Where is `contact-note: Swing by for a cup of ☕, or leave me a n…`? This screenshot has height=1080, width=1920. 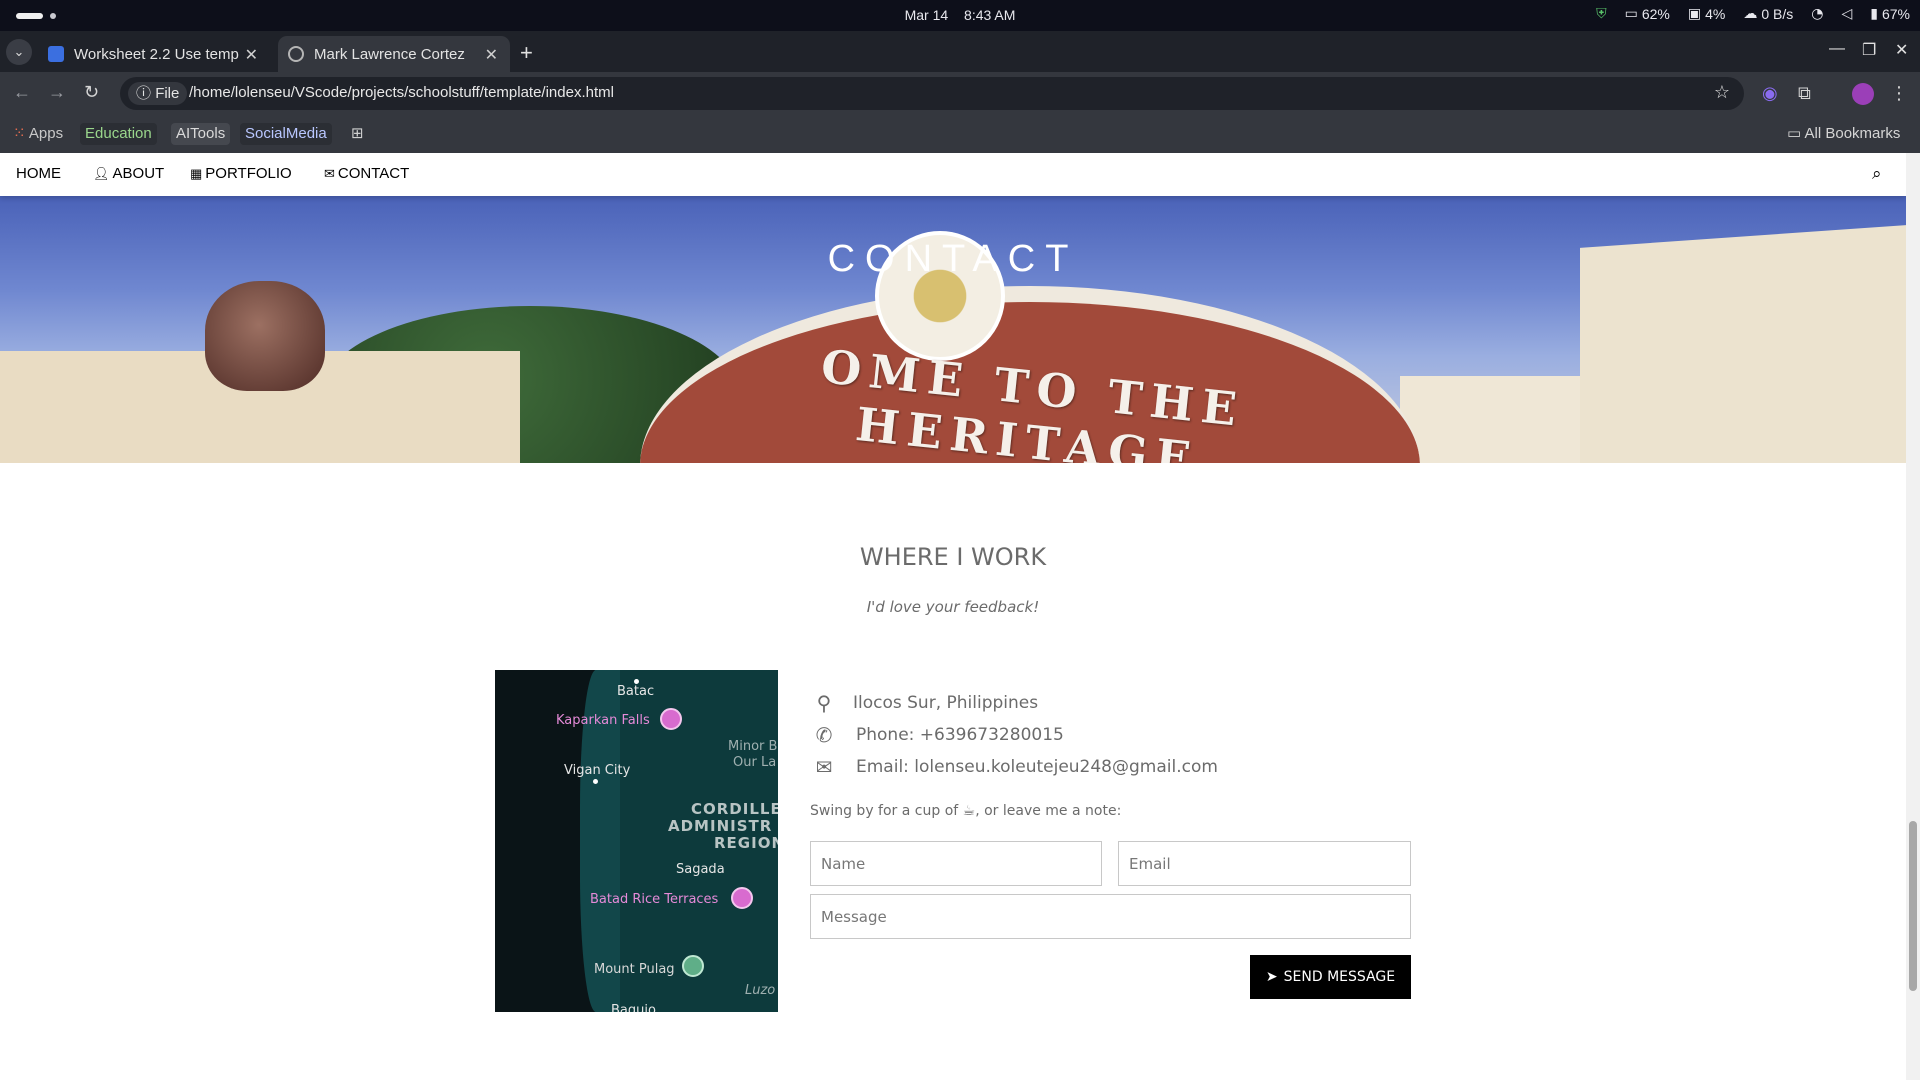
contact-note: Swing by for a cup of ☕, or leave me a n… is located at coordinates (966, 811).